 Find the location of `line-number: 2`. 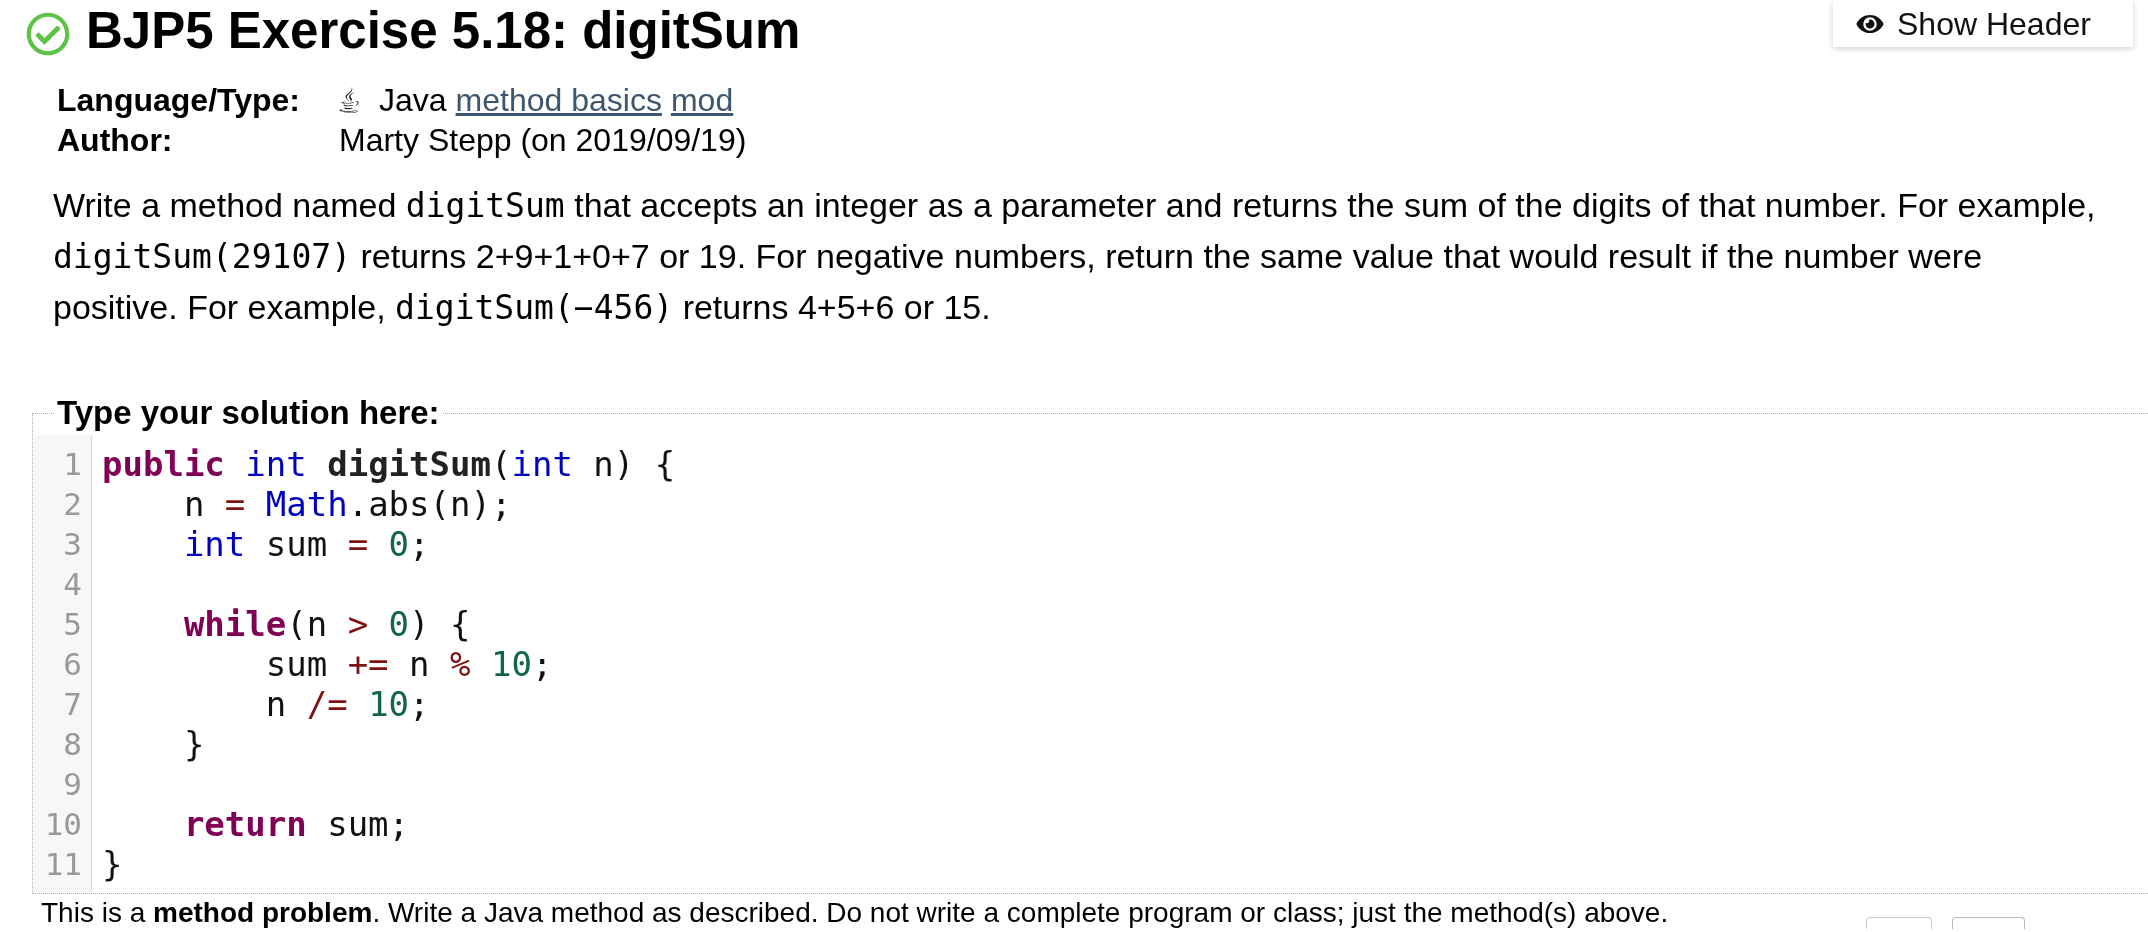

line-number: 2 is located at coordinates (72, 504).